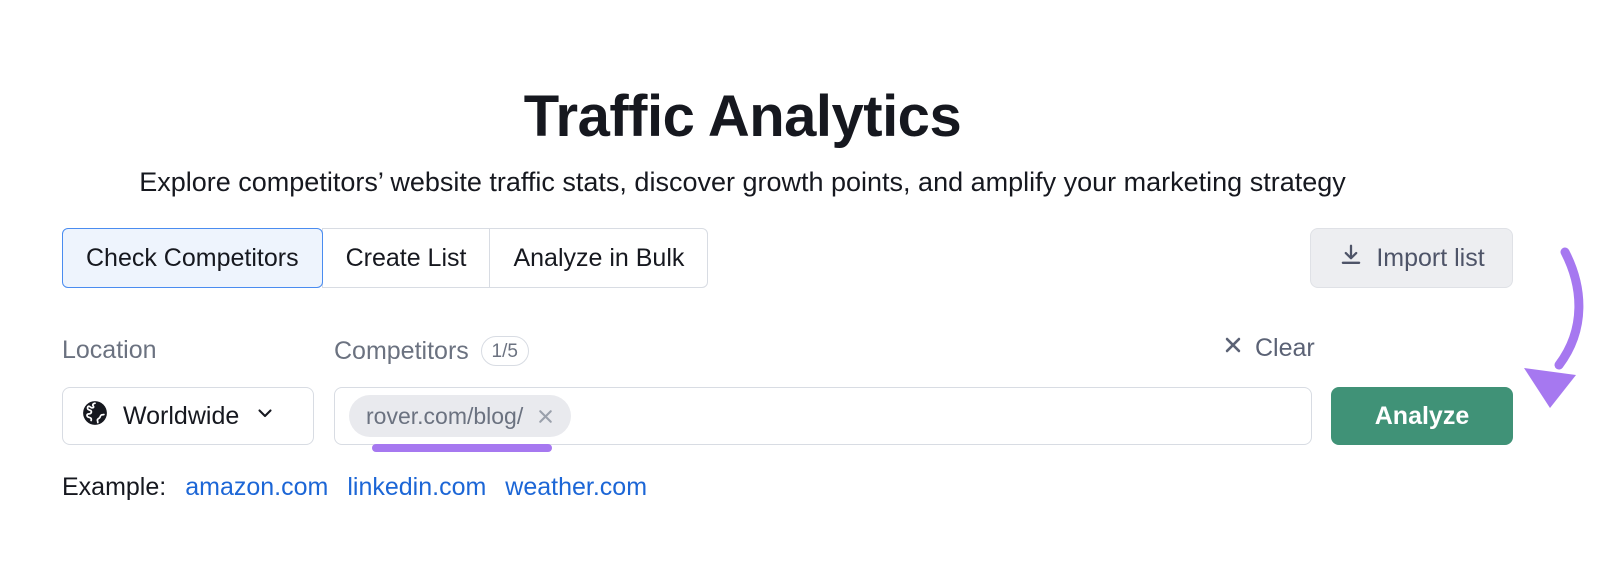  I want to click on clear-label: Clear, so click(1285, 348).